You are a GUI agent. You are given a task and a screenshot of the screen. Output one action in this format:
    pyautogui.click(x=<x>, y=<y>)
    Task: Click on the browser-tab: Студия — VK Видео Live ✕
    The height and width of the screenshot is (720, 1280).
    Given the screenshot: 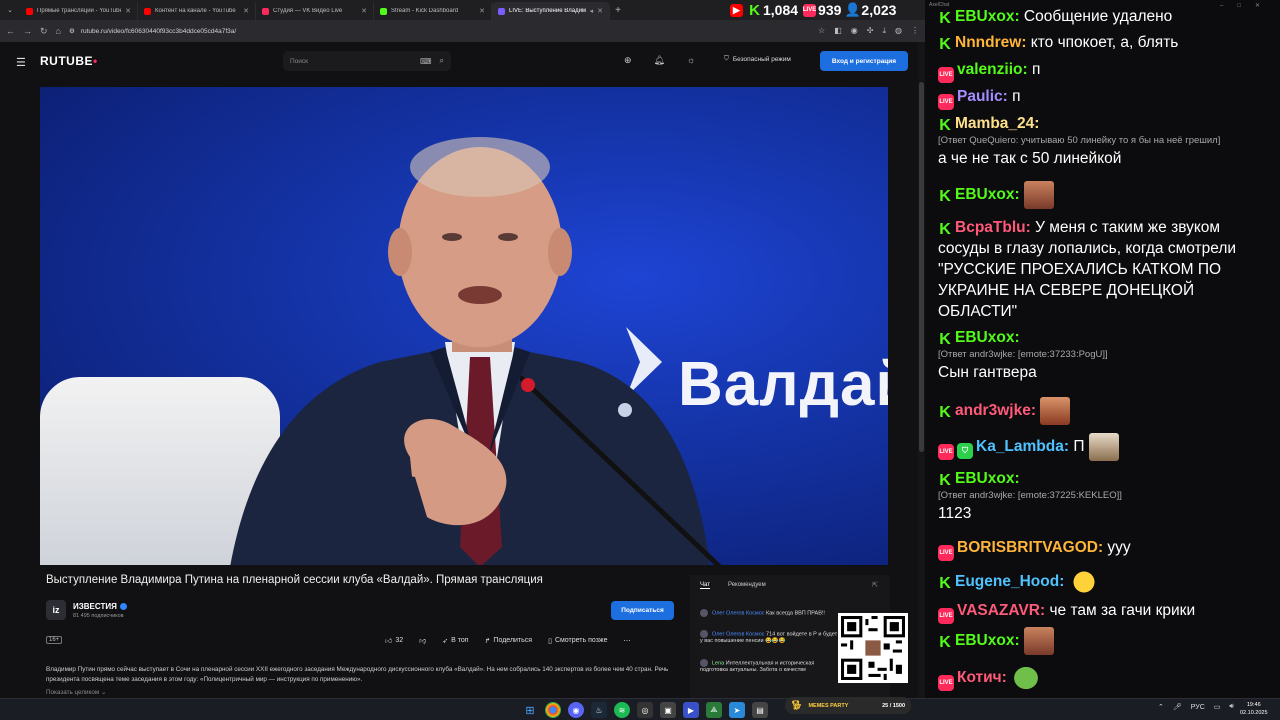 What is the action you would take?
    pyautogui.click(x=315, y=11)
    